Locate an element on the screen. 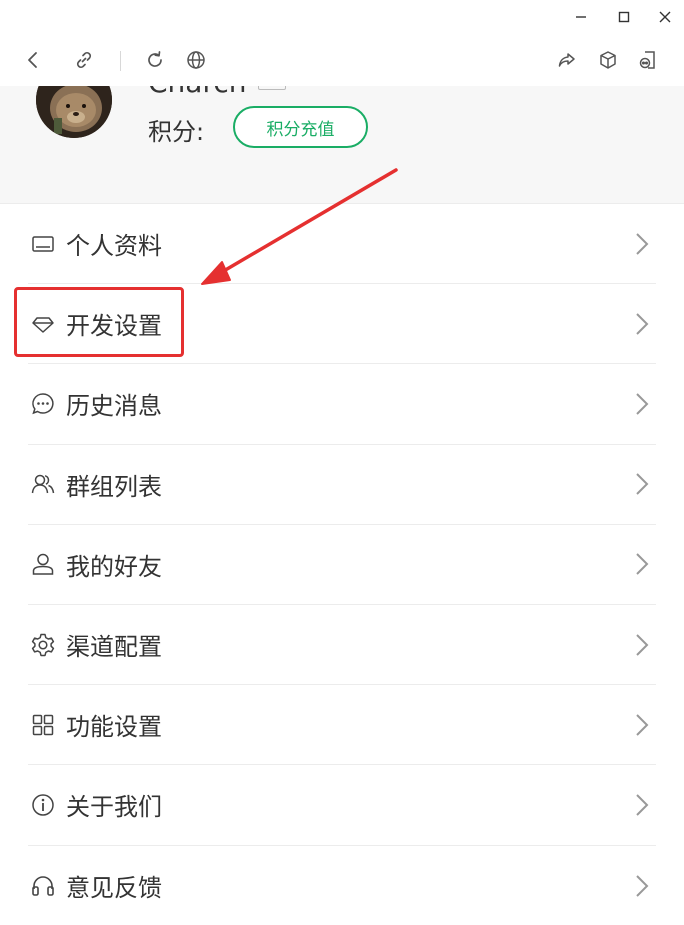  diamond-icon is located at coordinates (43, 324).